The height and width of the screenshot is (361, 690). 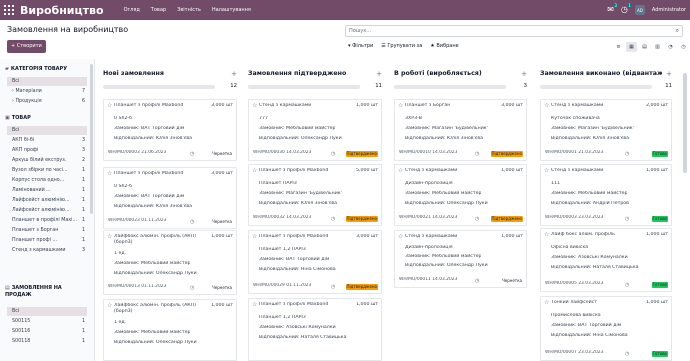 What do you see at coordinates (639, 10) in the screenshot?
I see `user-avatar: AD` at bounding box center [639, 10].